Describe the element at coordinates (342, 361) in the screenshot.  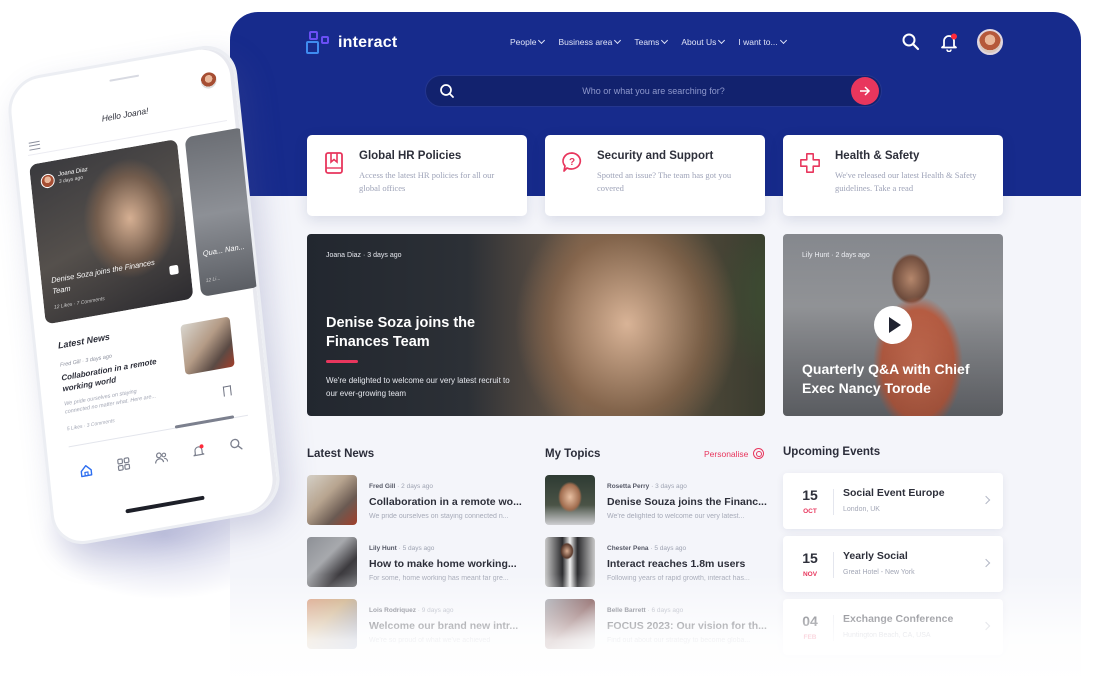
I see `accent-bar` at that location.